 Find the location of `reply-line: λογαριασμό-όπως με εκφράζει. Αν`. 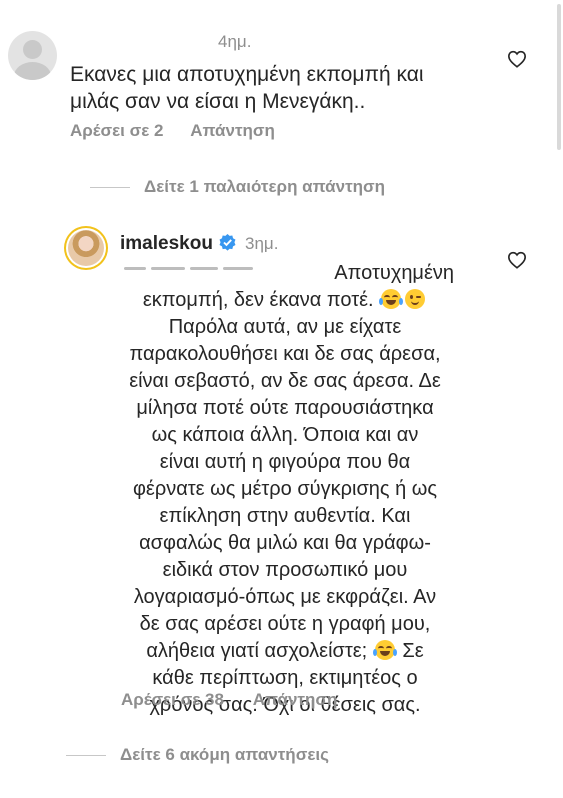

reply-line: λογαριασμό-όπως με εκφράζει. Αν is located at coordinates (285, 597).